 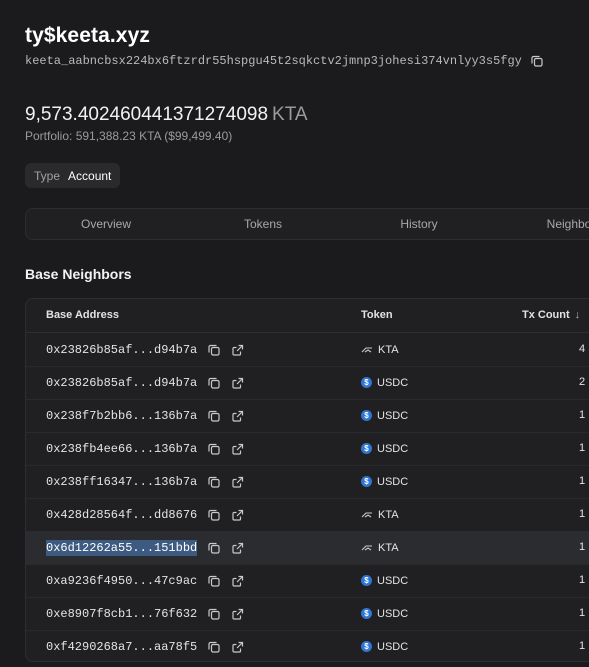 What do you see at coordinates (121, 449) in the screenshot?
I see `base-address: 0x238fb4ee66...136b7a` at bounding box center [121, 449].